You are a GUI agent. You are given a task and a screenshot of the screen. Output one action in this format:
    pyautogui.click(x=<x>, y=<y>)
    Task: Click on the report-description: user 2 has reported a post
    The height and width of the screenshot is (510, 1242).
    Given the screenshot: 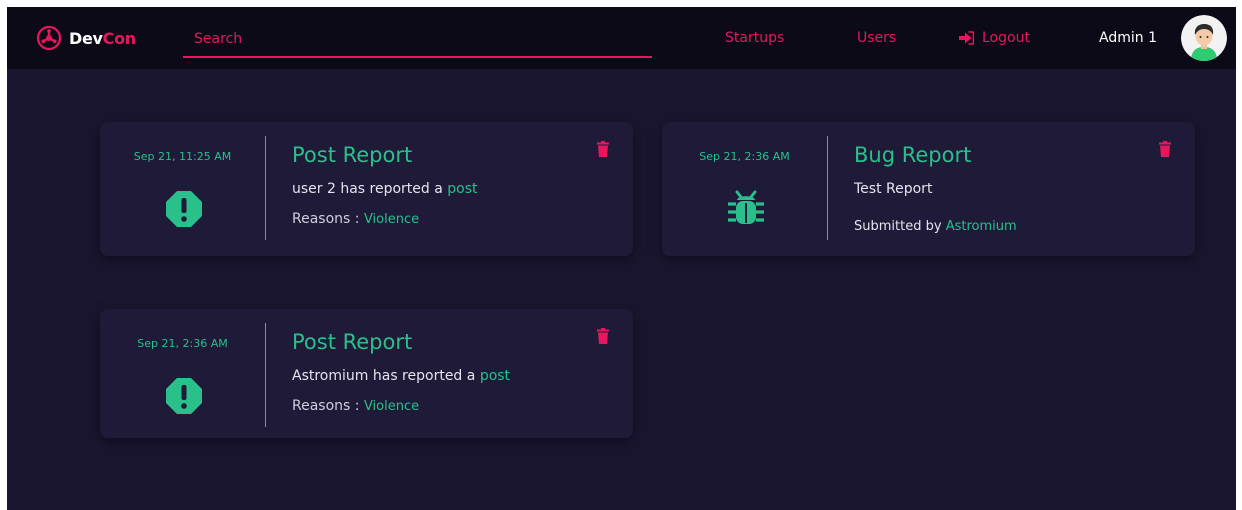 What is the action you would take?
    pyautogui.click(x=385, y=189)
    